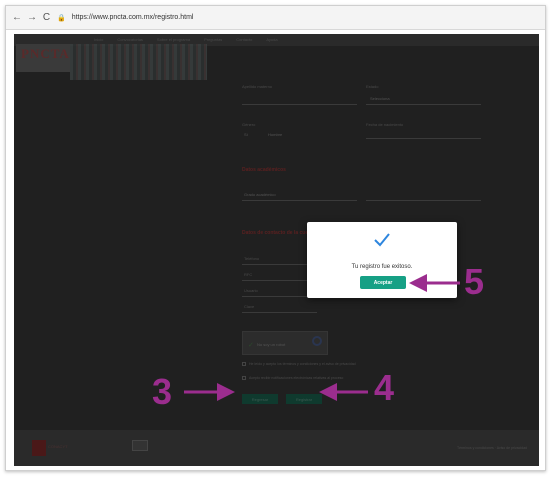 The height and width of the screenshot is (477, 553). Describe the element at coordinates (382, 240) in the screenshot. I see `check-icon` at that location.